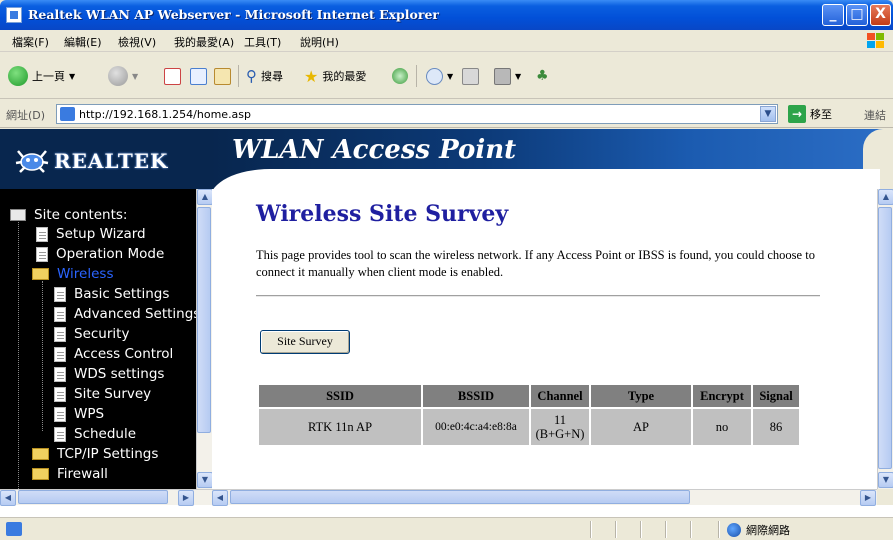 The image size is (893, 540). I want to click on cell-encrypt: no, so click(722, 427).